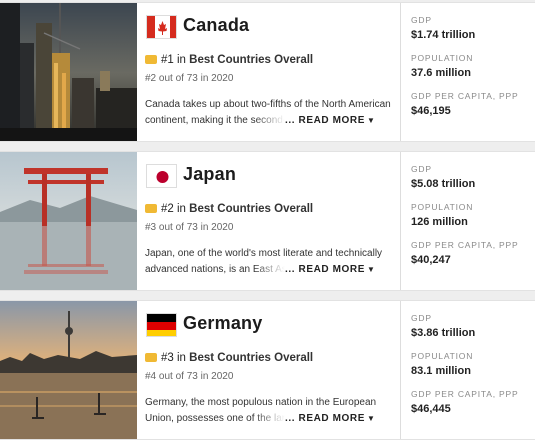 The width and height of the screenshot is (535, 440). What do you see at coordinates (189, 227) in the screenshot?
I see `previous-rank: #3 out of 73 in 2020` at bounding box center [189, 227].